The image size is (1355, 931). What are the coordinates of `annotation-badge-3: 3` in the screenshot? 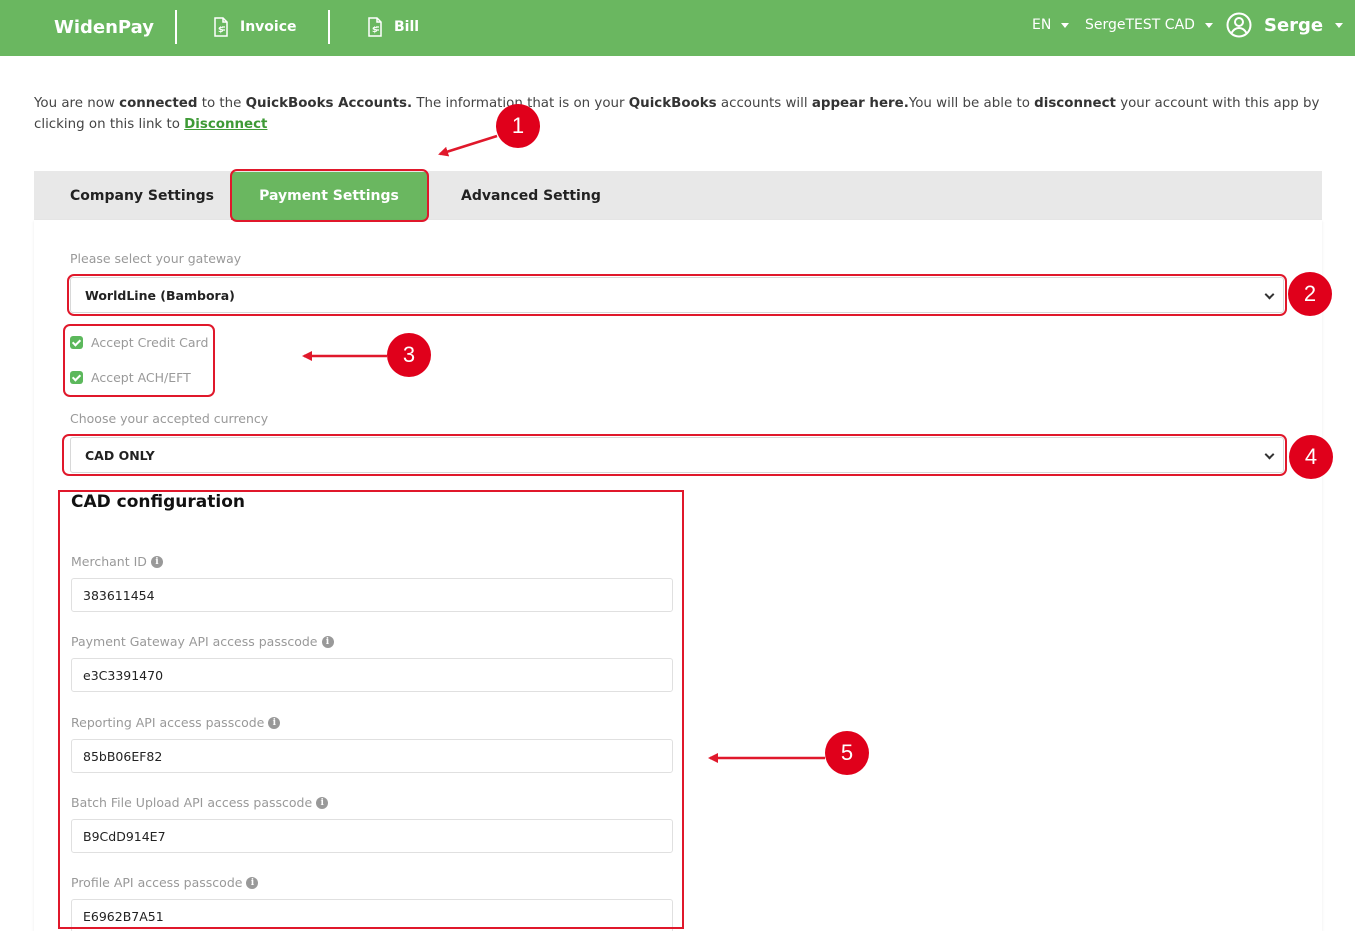 It's located at (409, 355).